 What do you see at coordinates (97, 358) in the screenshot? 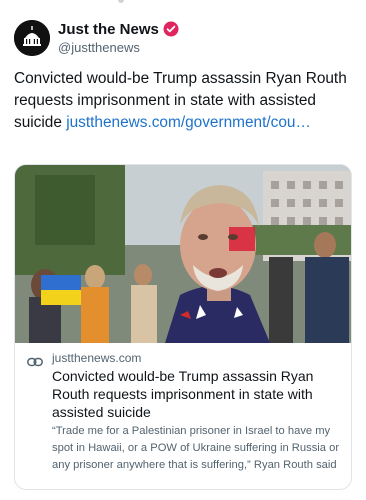
I see `card-domain: justthenews.com` at bounding box center [97, 358].